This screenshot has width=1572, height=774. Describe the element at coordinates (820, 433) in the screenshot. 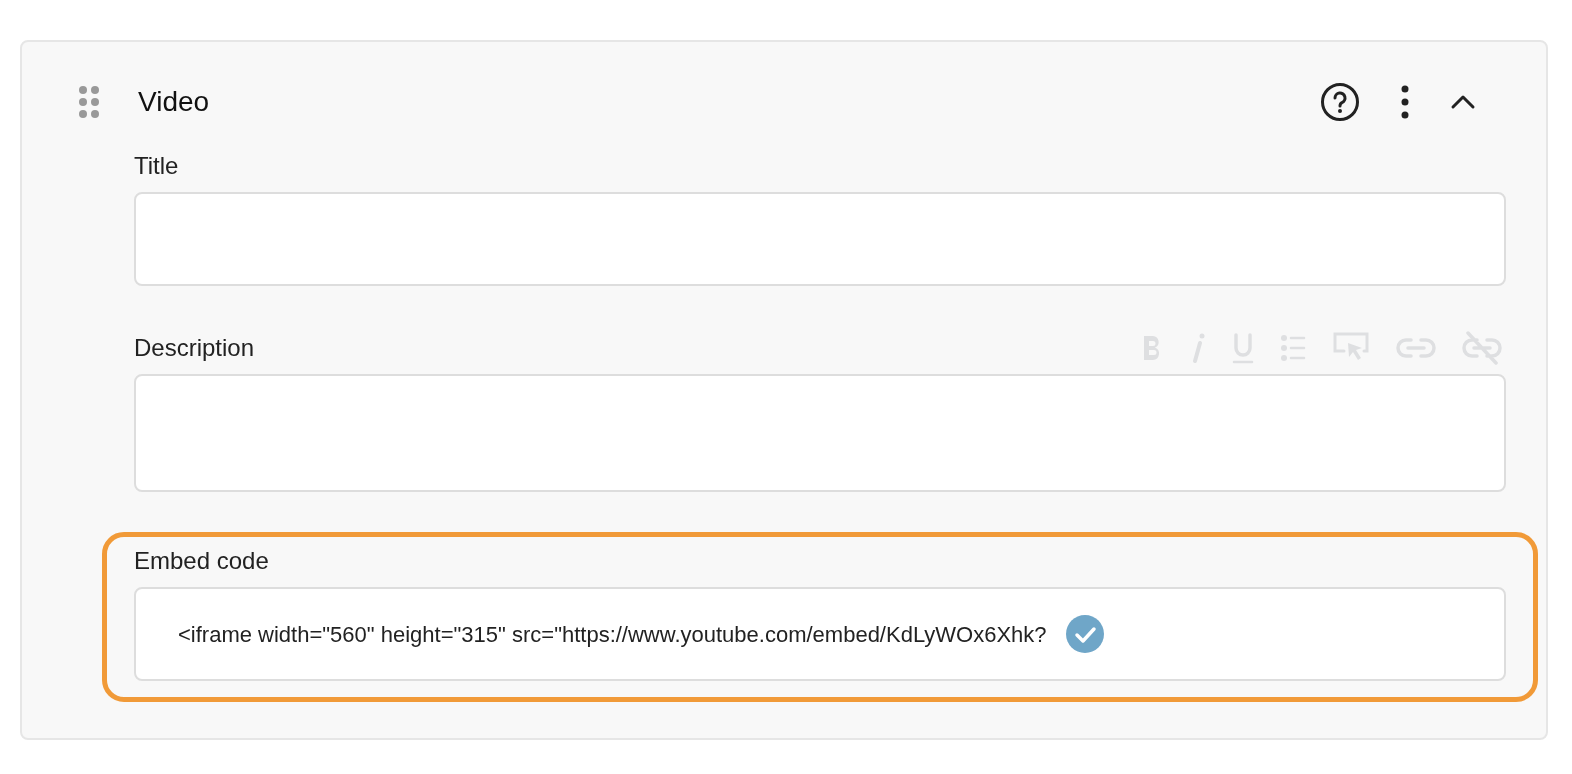

I see `description-field` at that location.